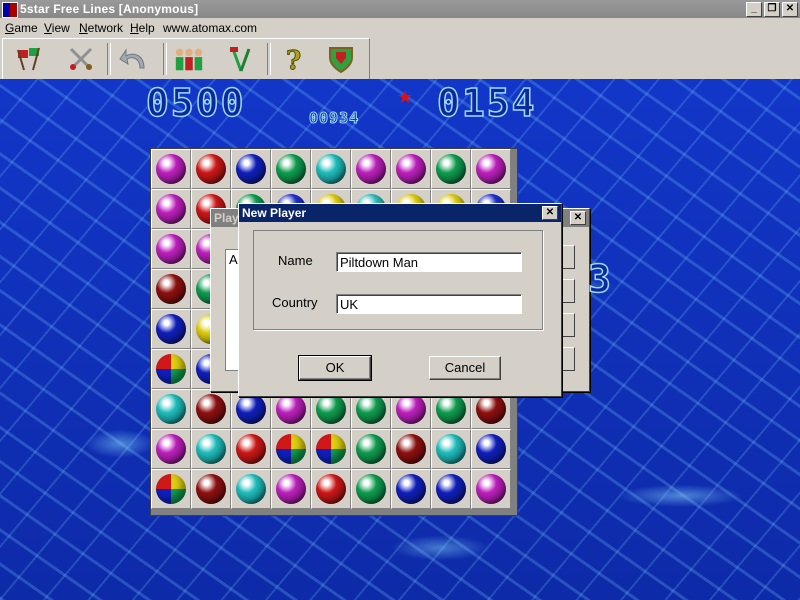 The width and height of the screenshot is (800, 600). Describe the element at coordinates (772, 9) in the screenshot. I see `restore-button: ❐` at that location.